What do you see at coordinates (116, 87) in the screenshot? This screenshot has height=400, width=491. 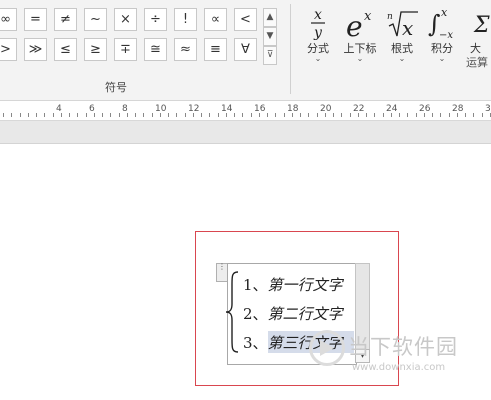 I see `symbol-group-label: 符号` at bounding box center [116, 87].